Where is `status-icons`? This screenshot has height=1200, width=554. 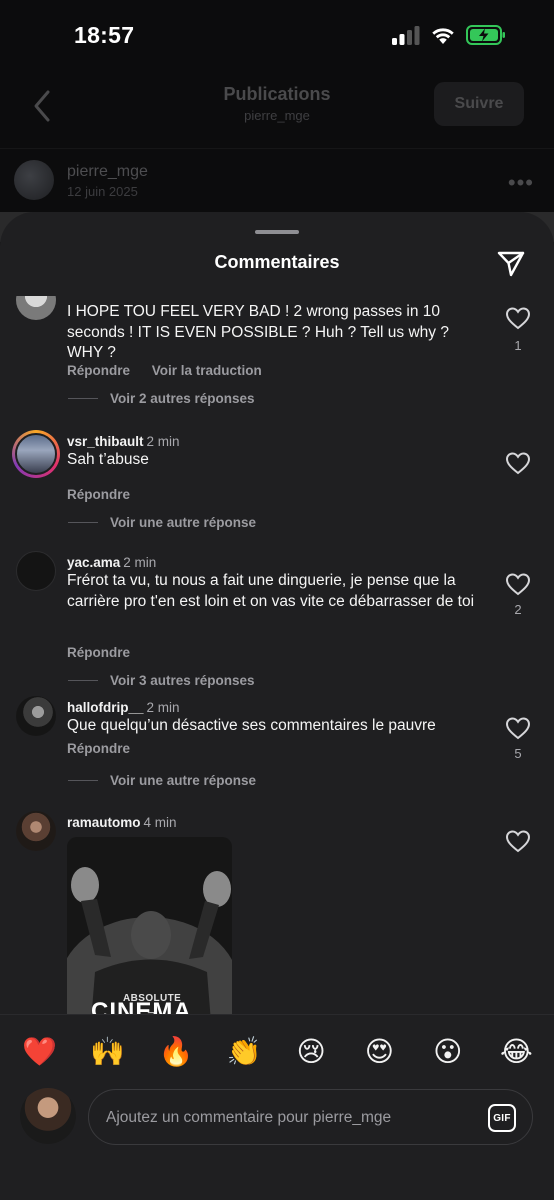
status-icons is located at coordinates (449, 35).